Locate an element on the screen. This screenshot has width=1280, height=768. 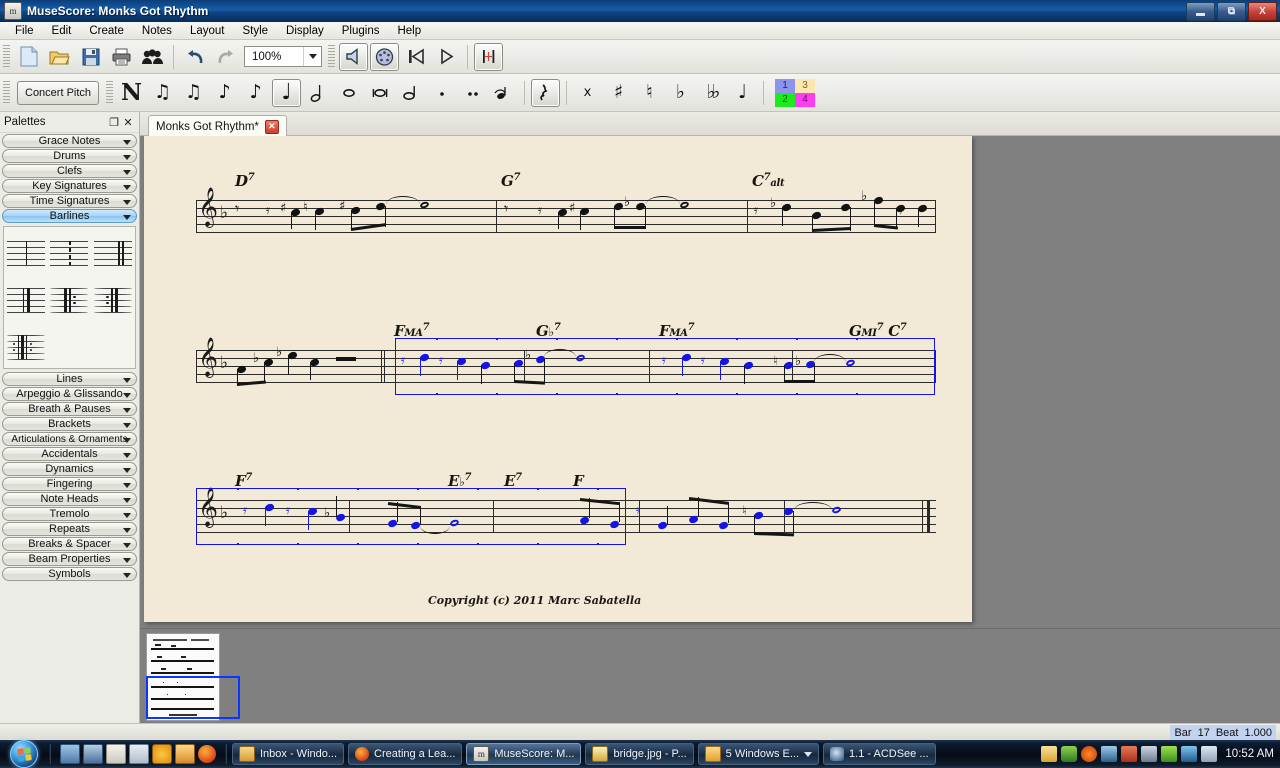
dropbox-icon is located at coordinates (1069, 754).